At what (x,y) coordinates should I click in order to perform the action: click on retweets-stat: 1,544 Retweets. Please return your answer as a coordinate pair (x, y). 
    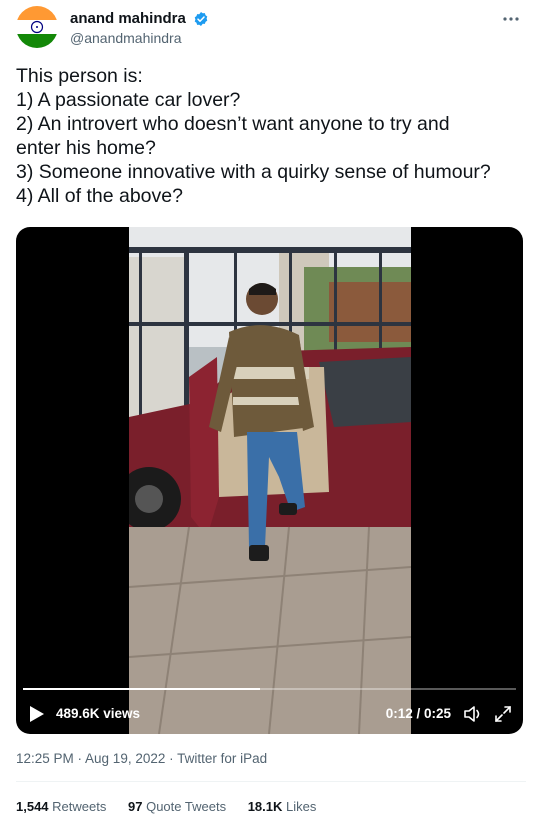
    Looking at the image, I should click on (61, 806).